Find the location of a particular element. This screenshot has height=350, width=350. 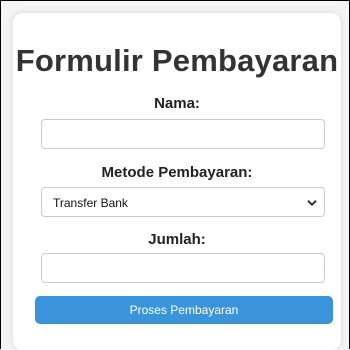

form-title: Formulir Pembayaran is located at coordinates (177, 60).